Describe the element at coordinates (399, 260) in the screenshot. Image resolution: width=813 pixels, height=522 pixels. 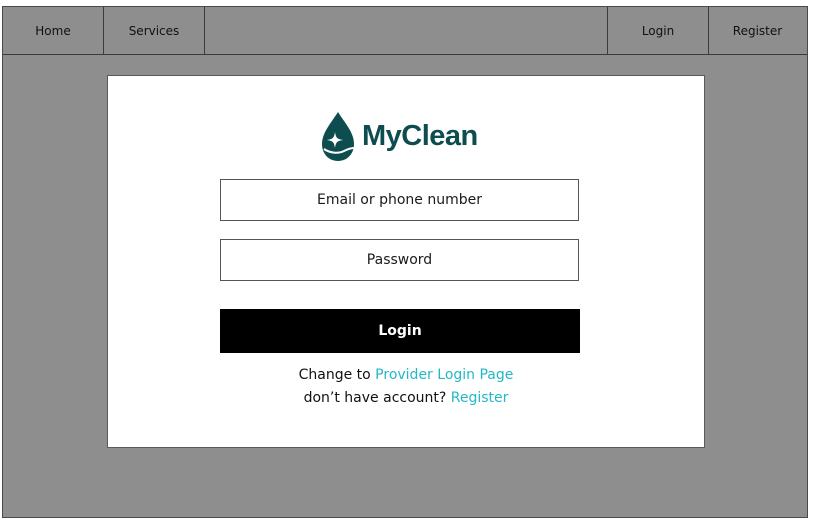
I see `password-field: Password` at that location.